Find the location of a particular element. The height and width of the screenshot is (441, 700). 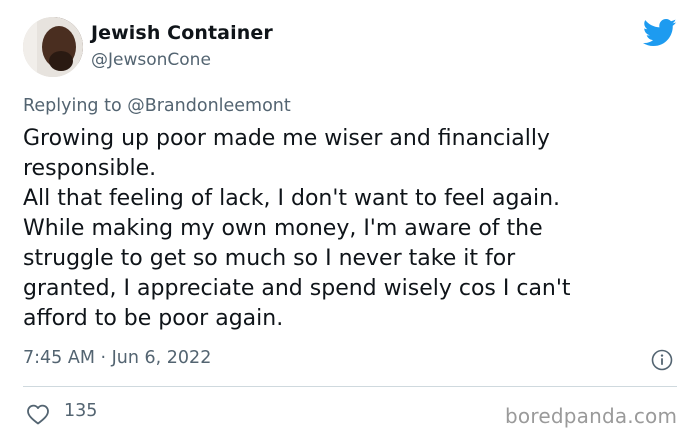

divider is located at coordinates (350, 386).